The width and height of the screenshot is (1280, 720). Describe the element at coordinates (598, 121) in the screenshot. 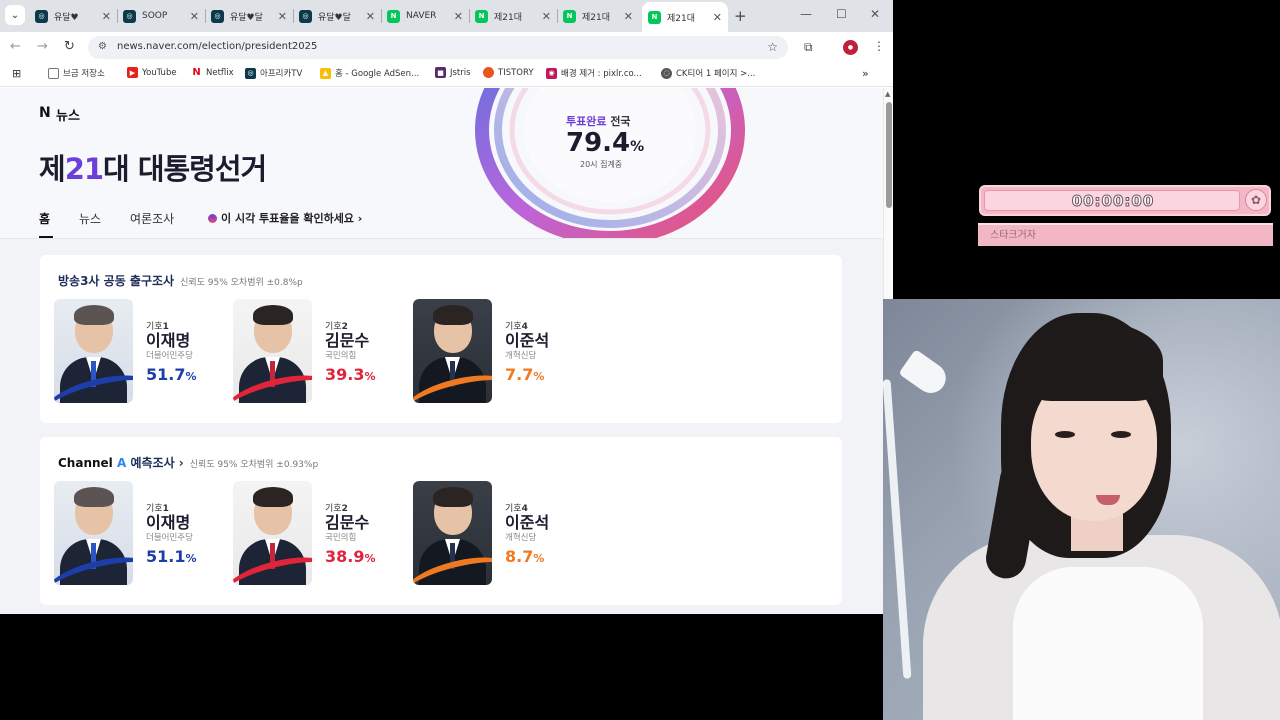

I see `turnout-label: 투표완료 전국` at that location.